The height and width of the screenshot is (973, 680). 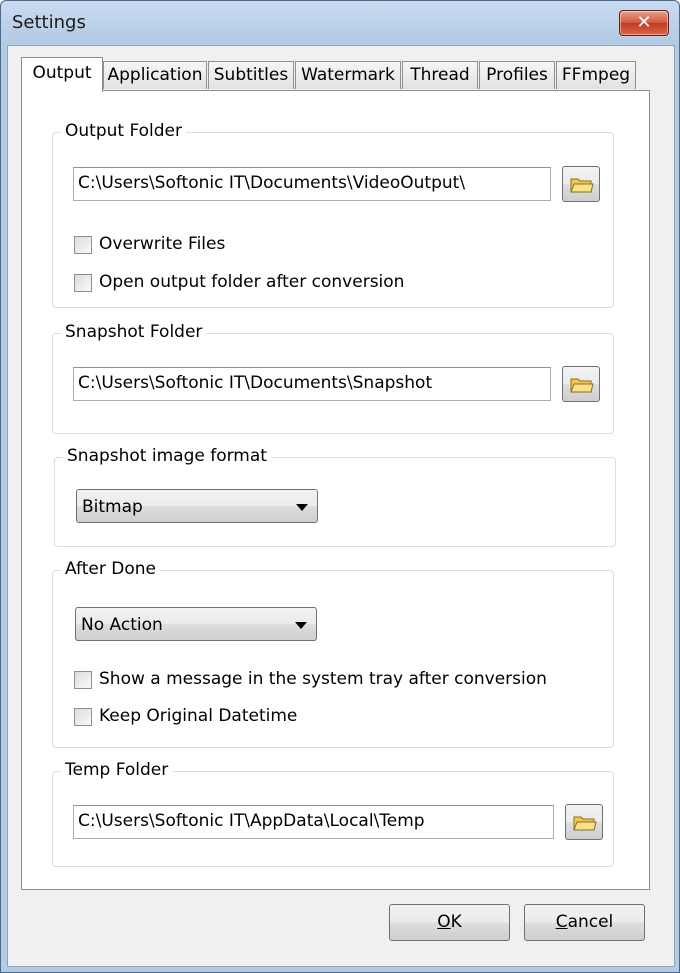 What do you see at coordinates (340, 23) in the screenshot?
I see `title-bar: Settings ✕` at bounding box center [340, 23].